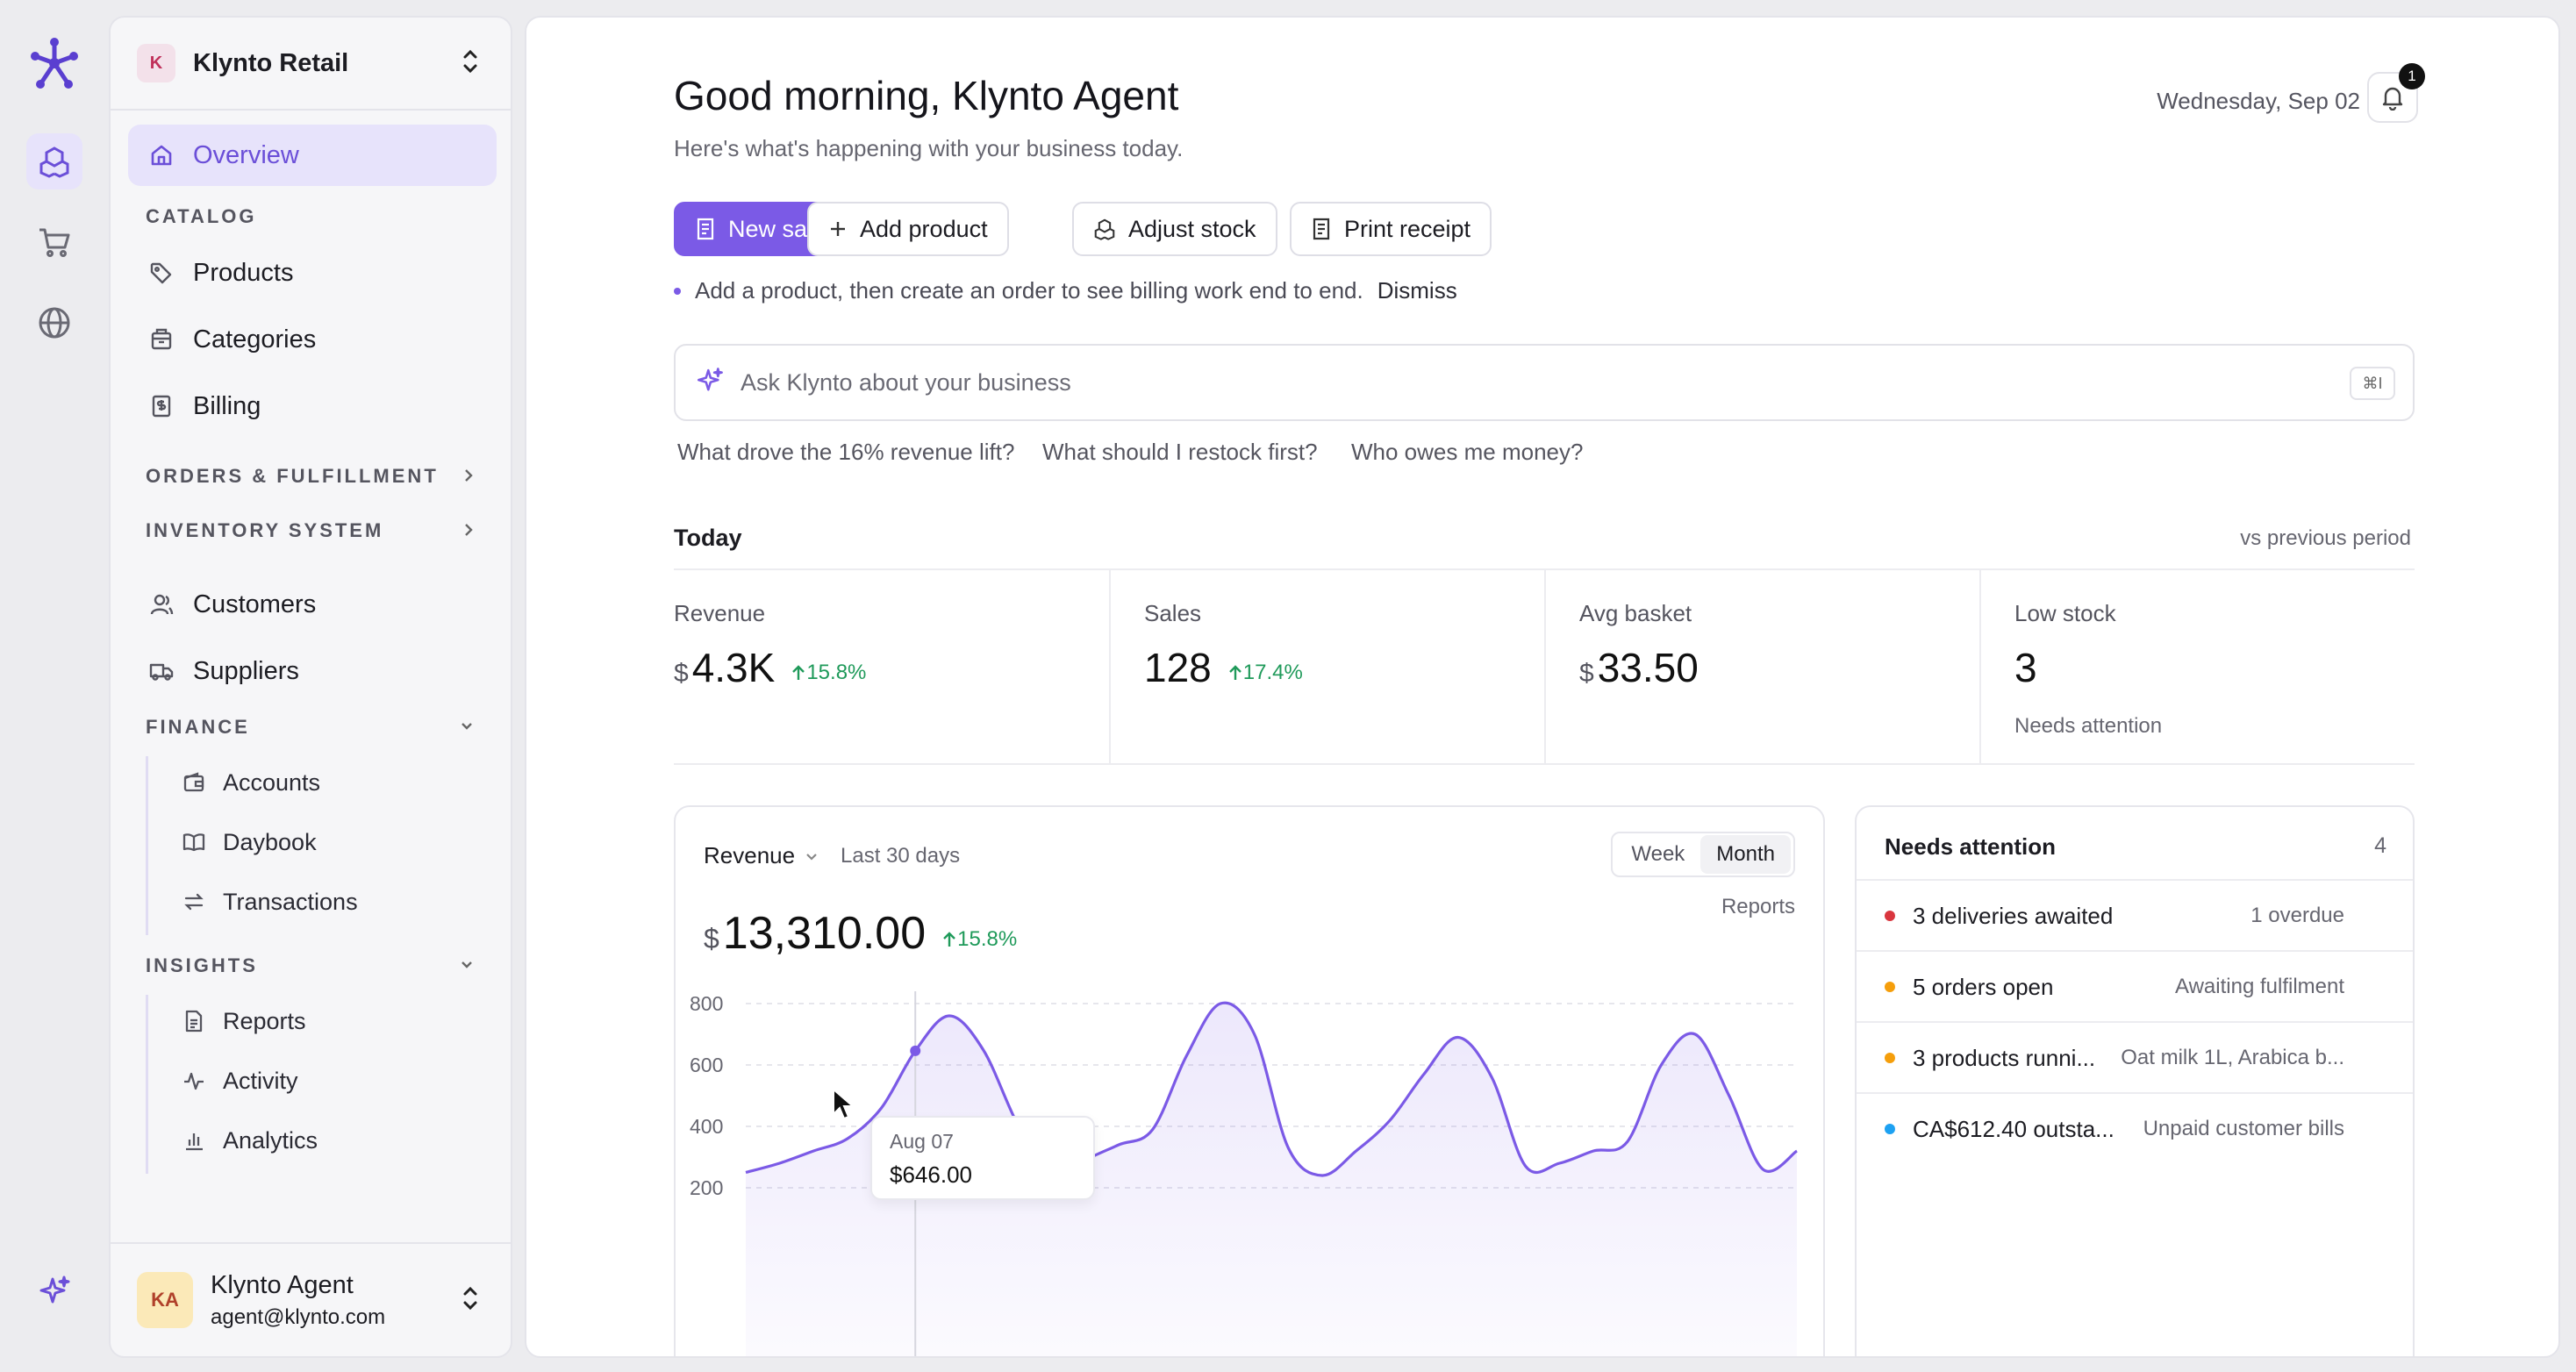 The image size is (2576, 1372). I want to click on currency-symbol: $, so click(711, 938).